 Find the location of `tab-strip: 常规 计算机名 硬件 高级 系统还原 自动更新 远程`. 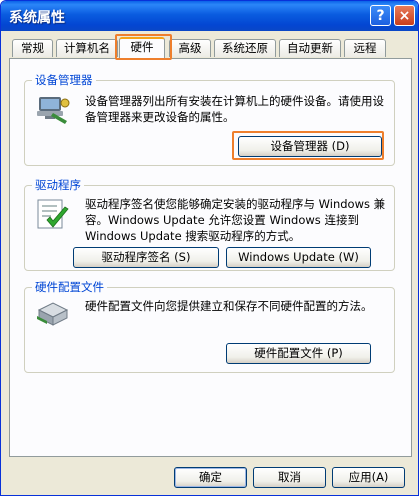

tab-strip: 常规 计算机名 硬件 高级 系统还原 自动更新 远程 is located at coordinates (210, 48).